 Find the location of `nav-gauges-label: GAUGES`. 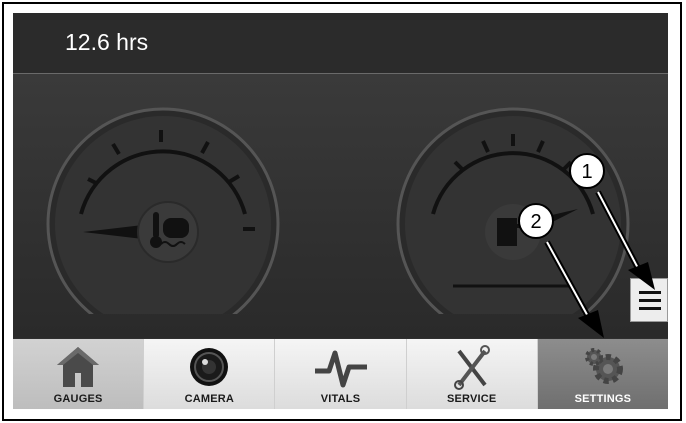

nav-gauges-label: GAUGES is located at coordinates (78, 399).